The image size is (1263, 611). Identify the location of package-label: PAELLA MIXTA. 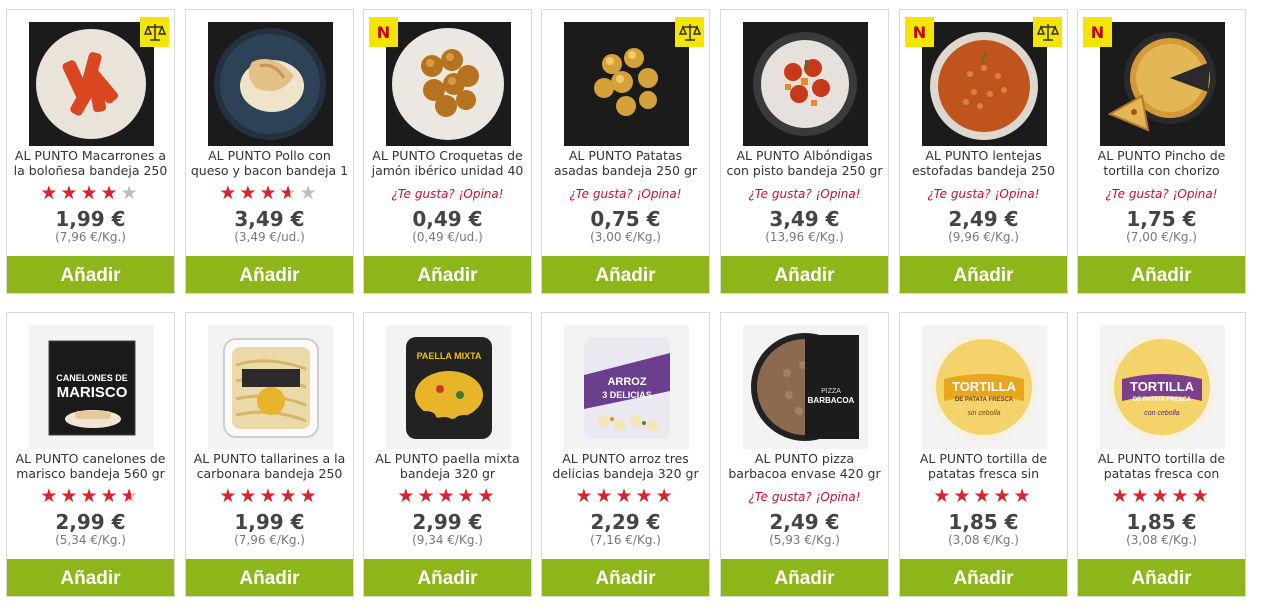
(449, 356).